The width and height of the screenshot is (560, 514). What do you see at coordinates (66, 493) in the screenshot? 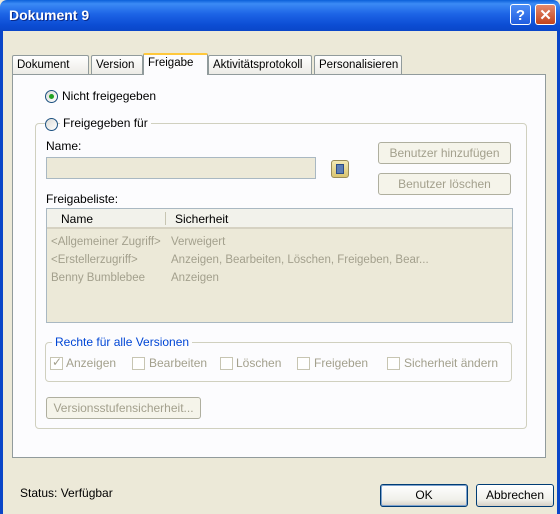
I see `status-text: Status: Verfügbar` at bounding box center [66, 493].